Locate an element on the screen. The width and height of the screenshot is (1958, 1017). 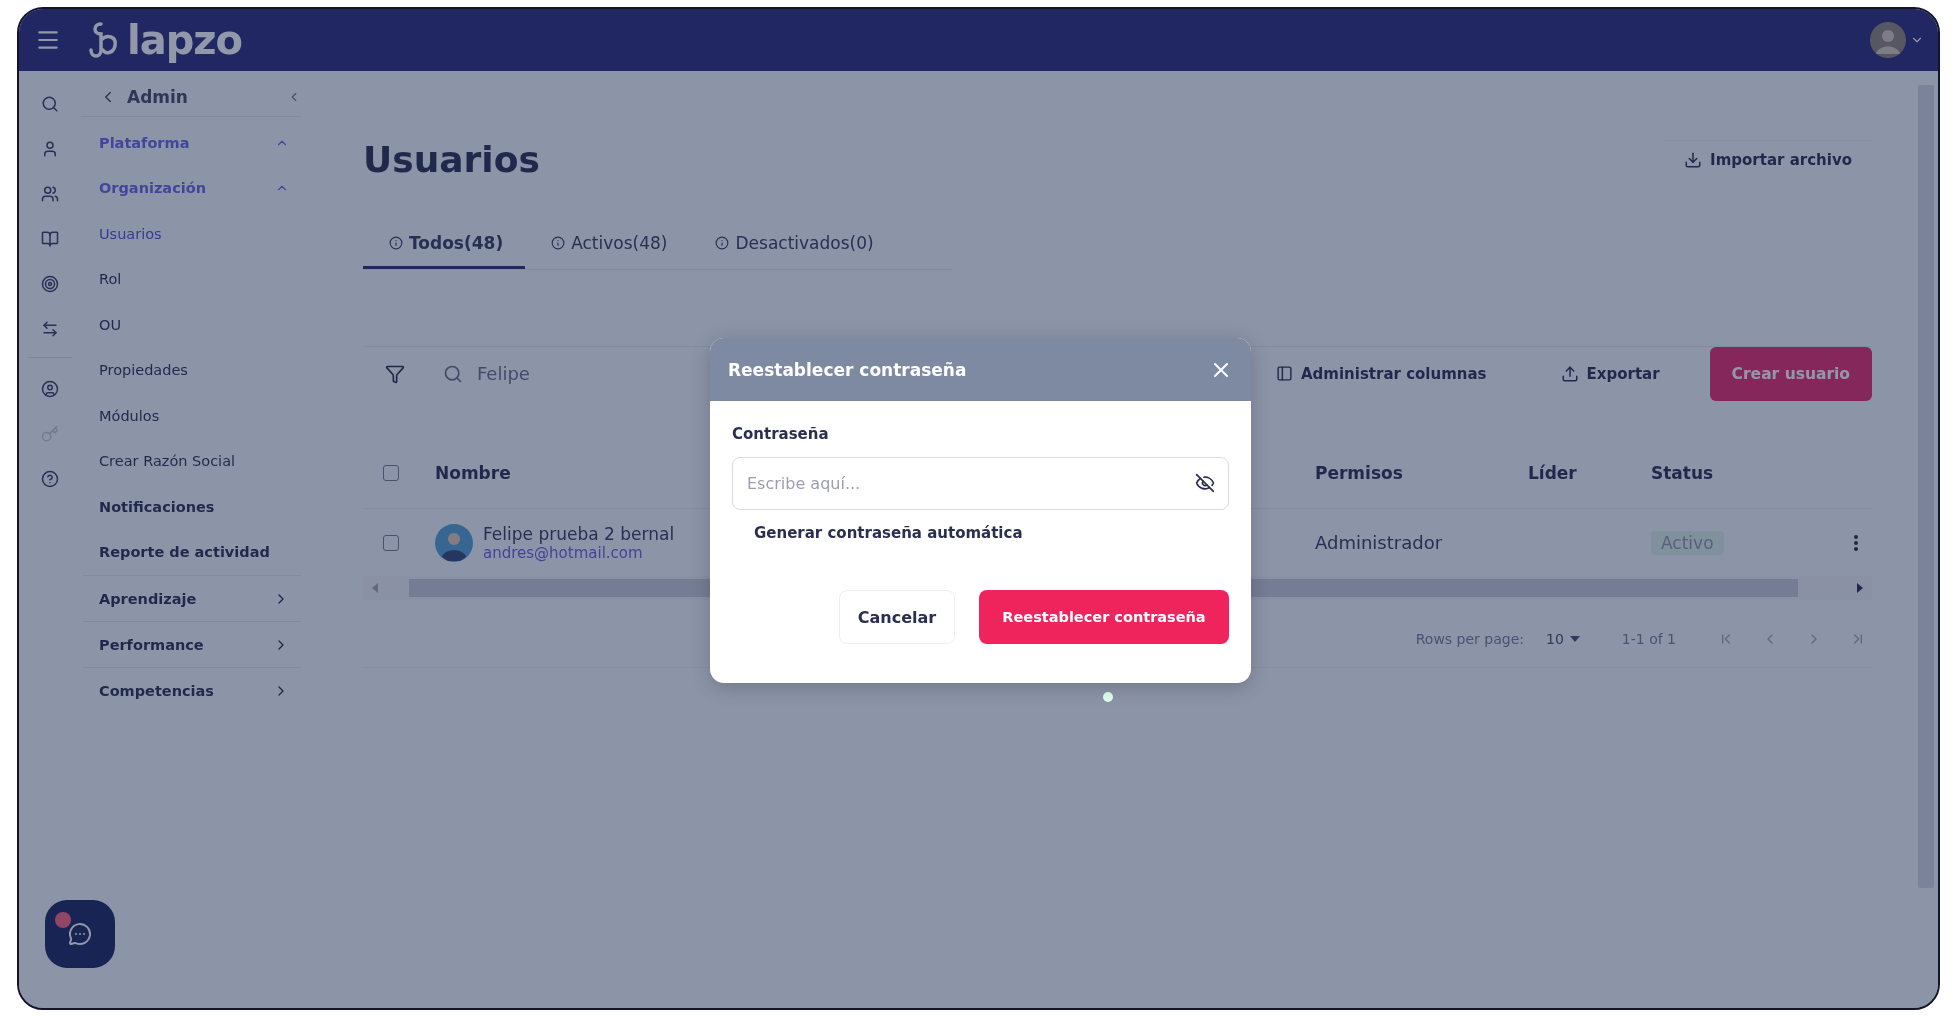
page-title: Usuarios is located at coordinates (451, 159).